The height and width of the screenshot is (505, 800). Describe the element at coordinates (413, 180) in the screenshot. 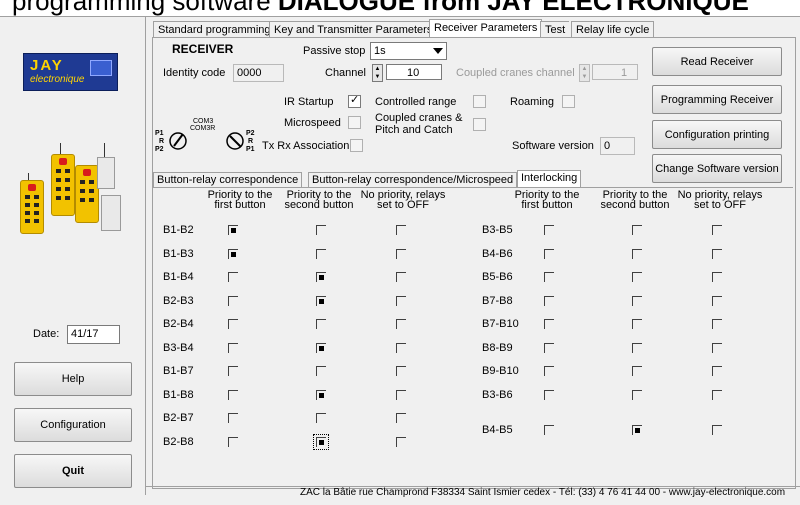

I see `subtab-button-relay-microspeed: Button-relay correspondence/Microspeed` at that location.